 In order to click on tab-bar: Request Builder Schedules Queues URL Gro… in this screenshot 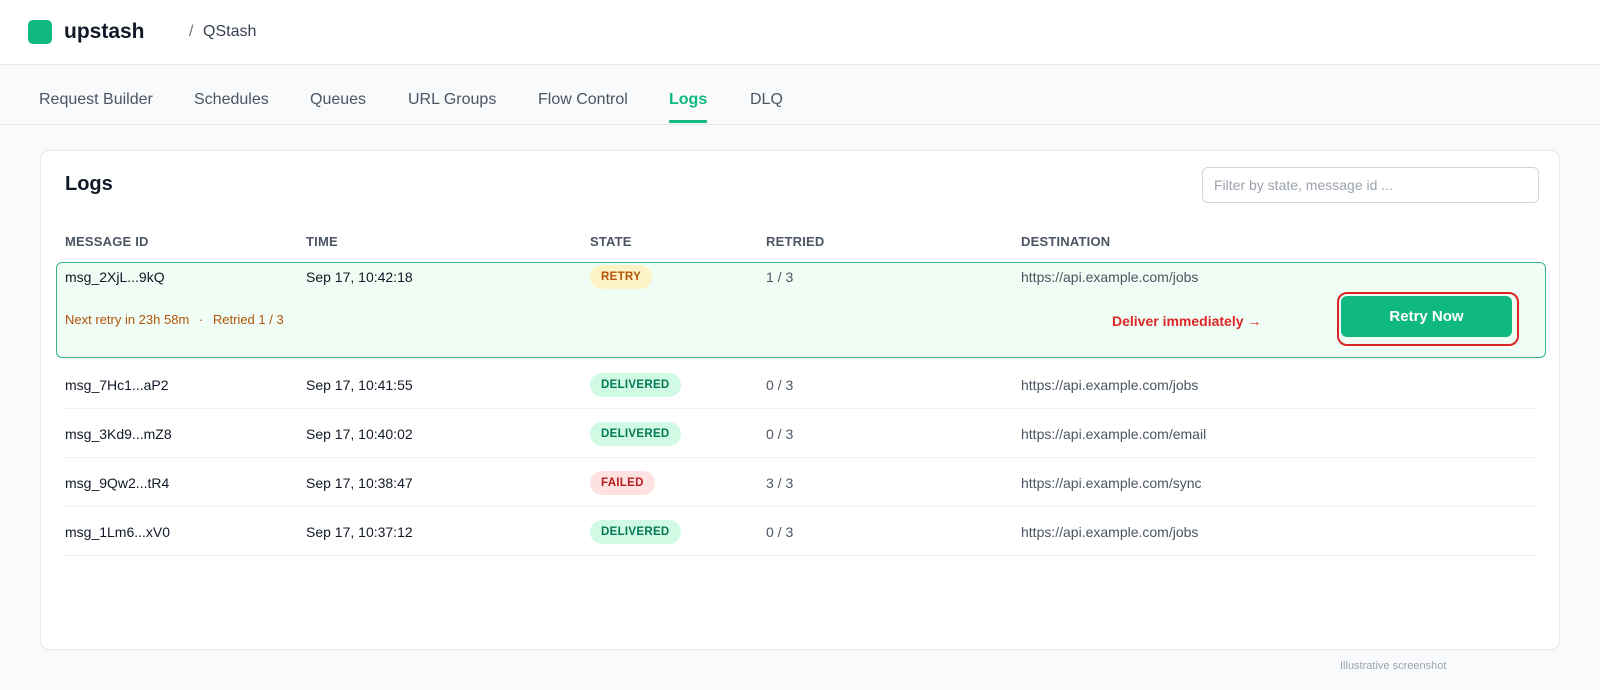, I will do `click(800, 95)`.